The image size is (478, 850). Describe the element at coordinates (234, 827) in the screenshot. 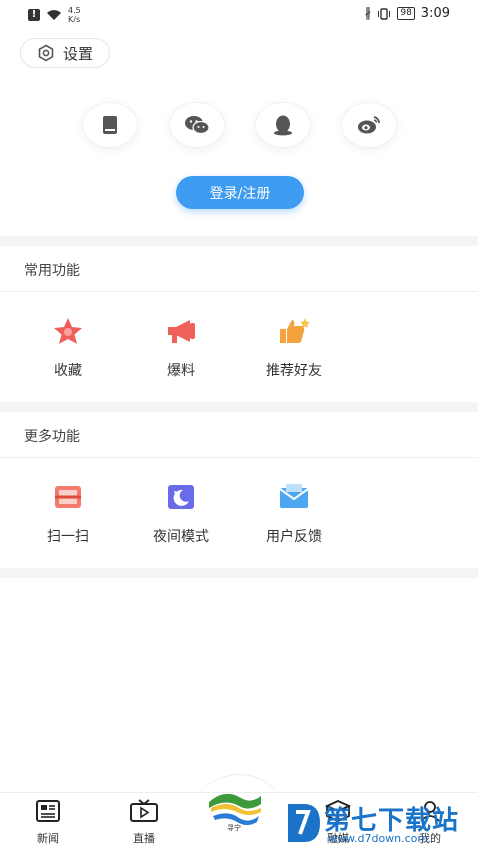

I see `svg-text: 寻宁` at that location.